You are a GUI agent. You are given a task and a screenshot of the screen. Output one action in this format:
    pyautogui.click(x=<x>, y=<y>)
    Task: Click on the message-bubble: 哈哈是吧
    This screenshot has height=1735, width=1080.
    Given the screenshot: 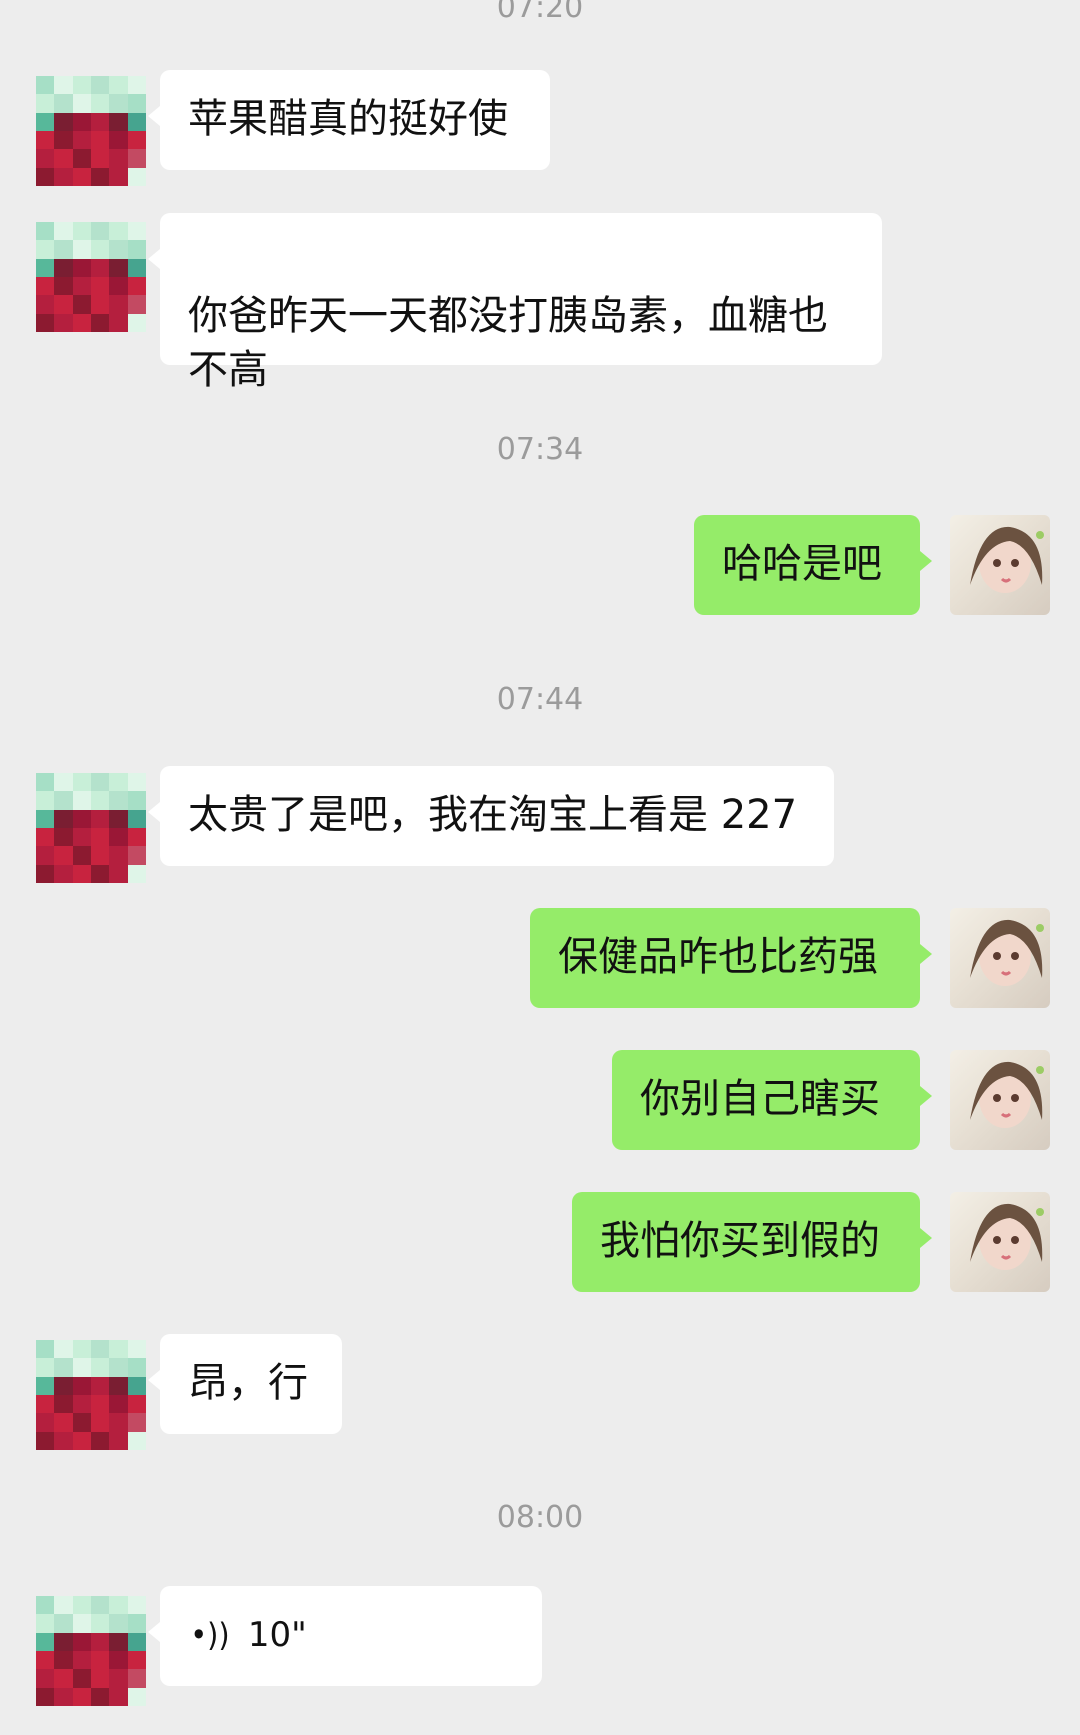 What is the action you would take?
    pyautogui.click(x=813, y=565)
    